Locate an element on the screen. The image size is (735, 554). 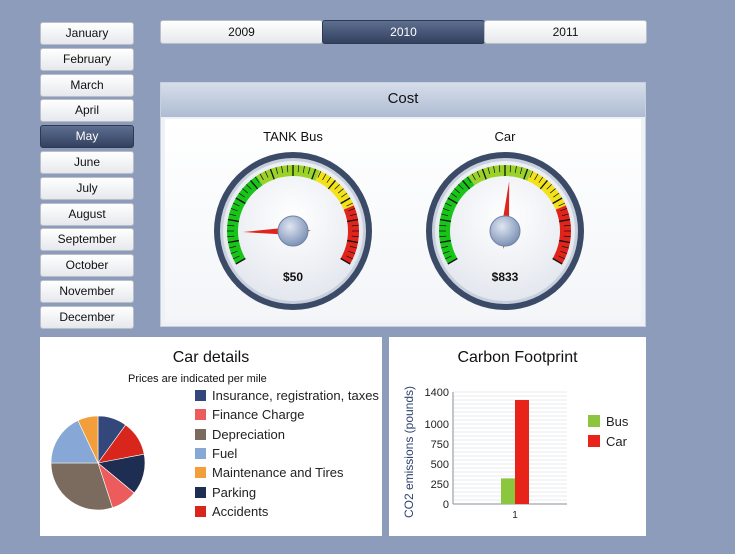
year-tab-2010: 2010 is located at coordinates (403, 32).